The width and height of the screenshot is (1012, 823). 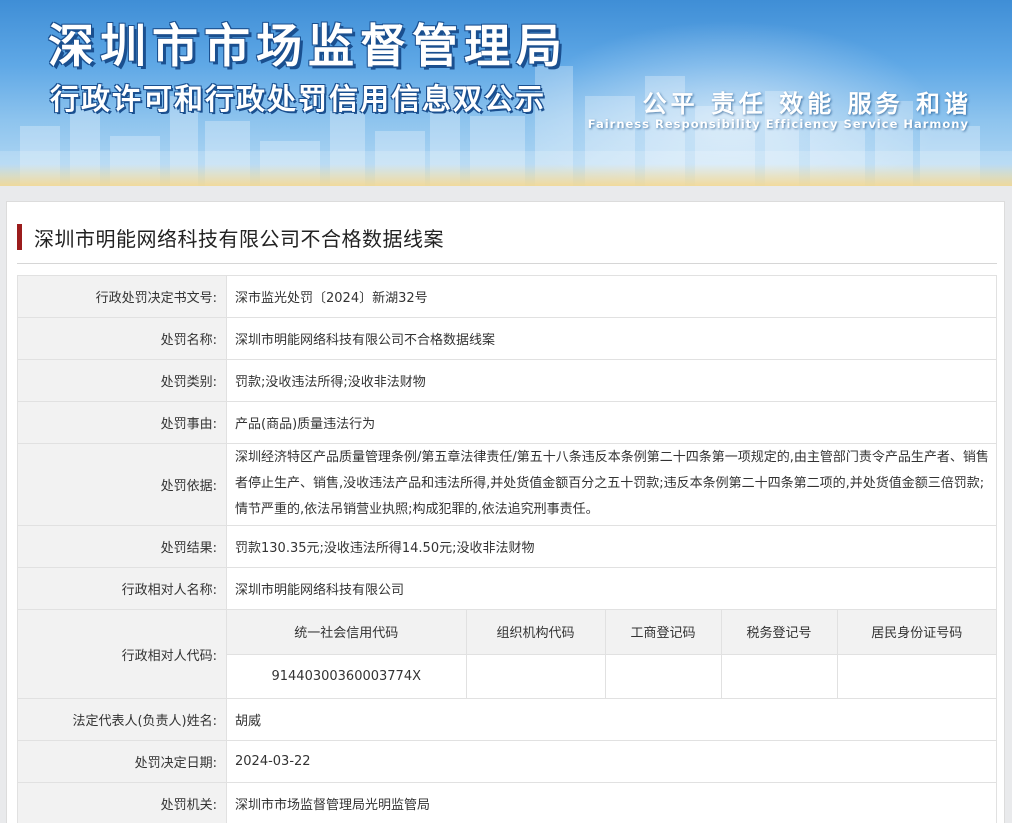 What do you see at coordinates (122, 761) in the screenshot?
I see `row-label: 处罚决定日期:` at bounding box center [122, 761].